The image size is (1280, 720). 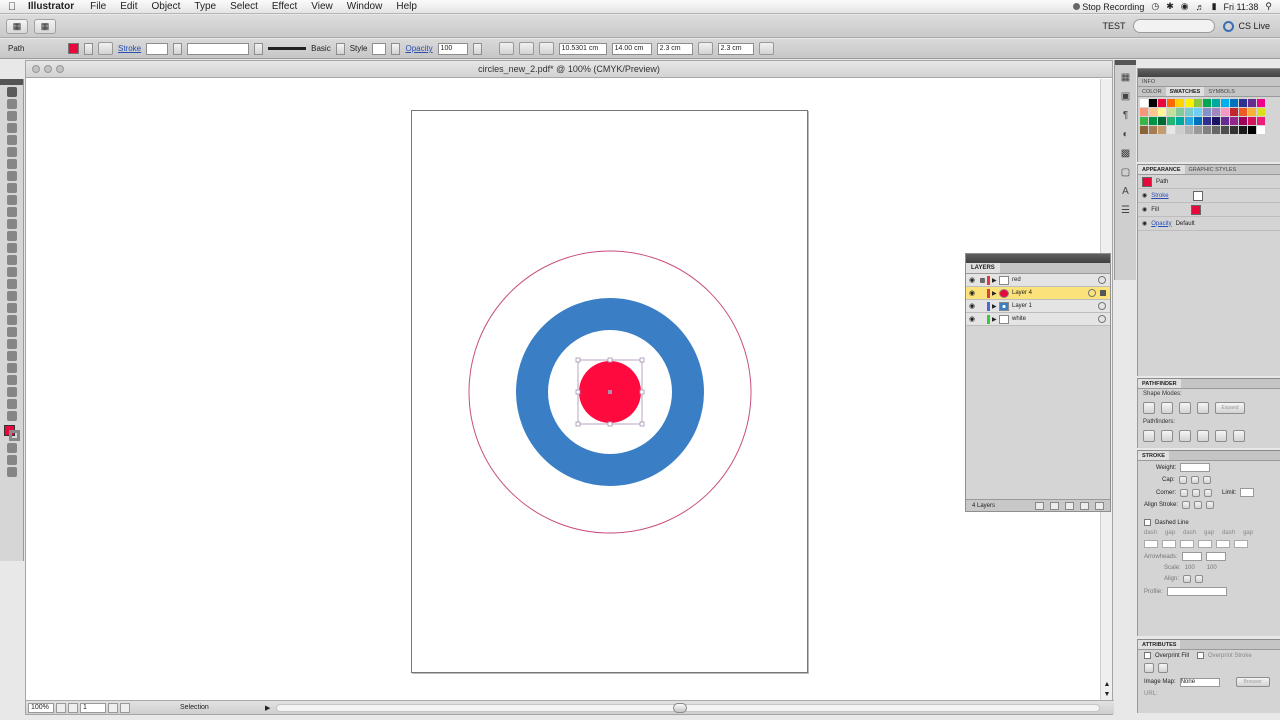 I want to click on last-artboard-icon, so click(x=125, y=707).